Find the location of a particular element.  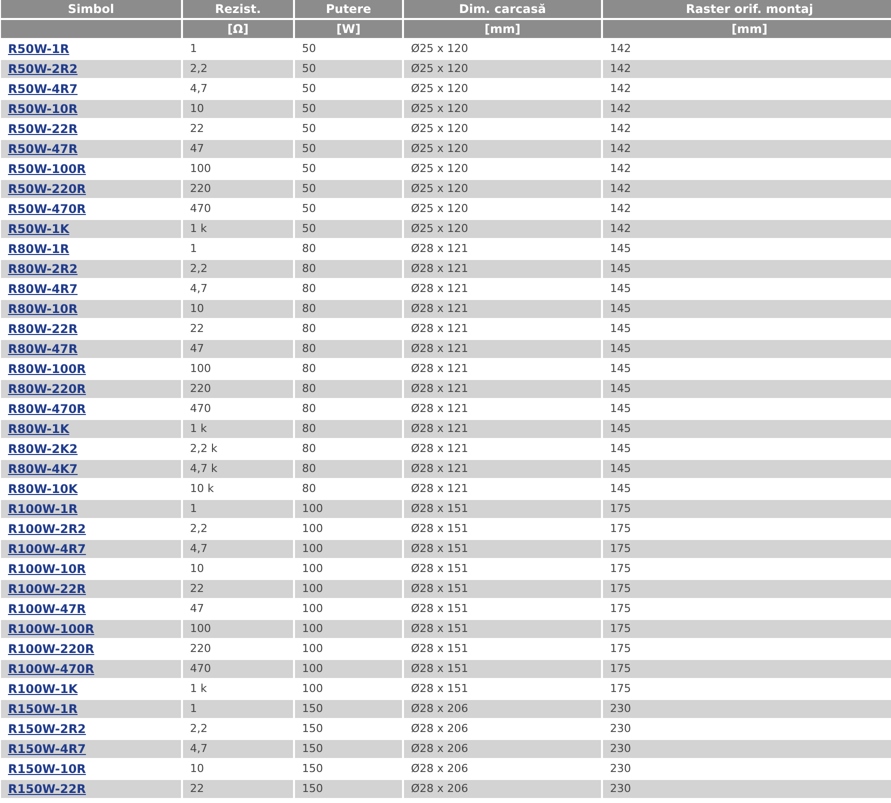

product-link: R100W-1K is located at coordinates (43, 689).